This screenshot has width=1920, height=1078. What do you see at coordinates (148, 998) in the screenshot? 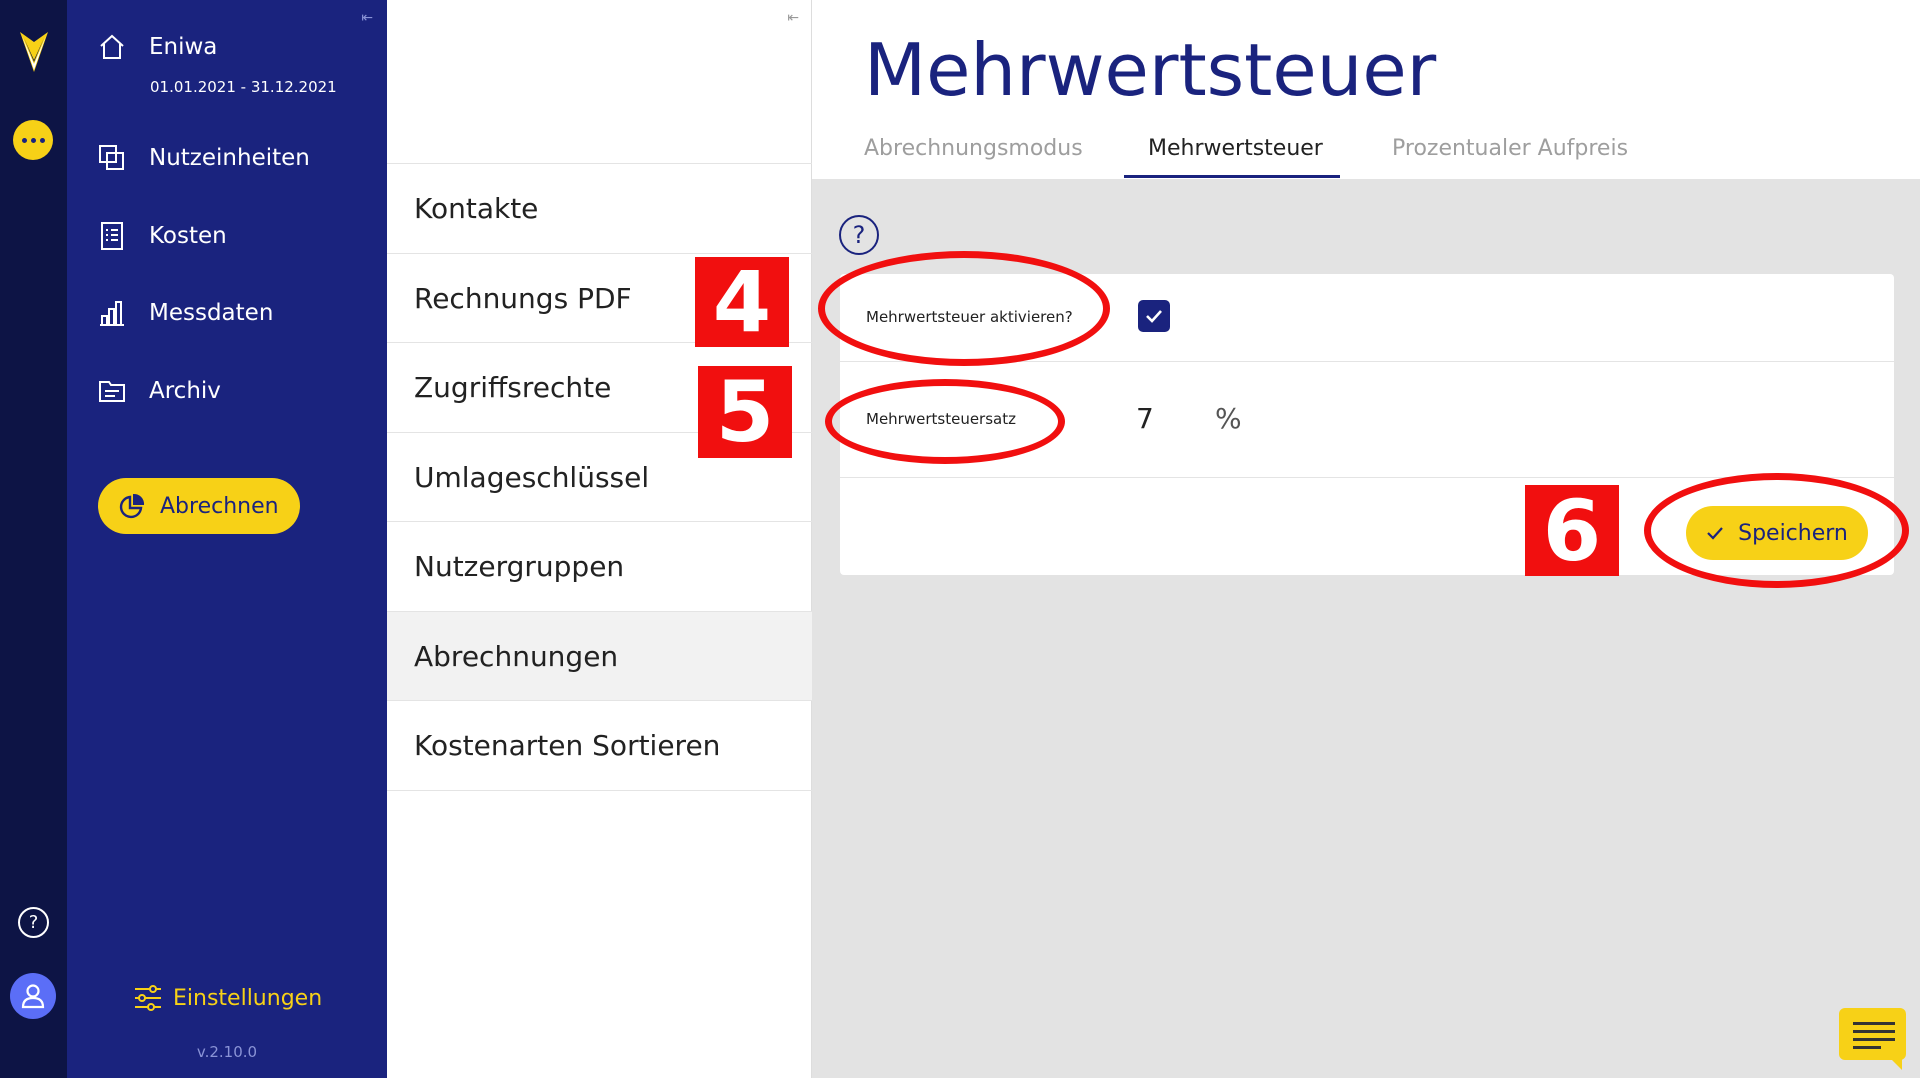
I see `sliders-icon` at bounding box center [148, 998].